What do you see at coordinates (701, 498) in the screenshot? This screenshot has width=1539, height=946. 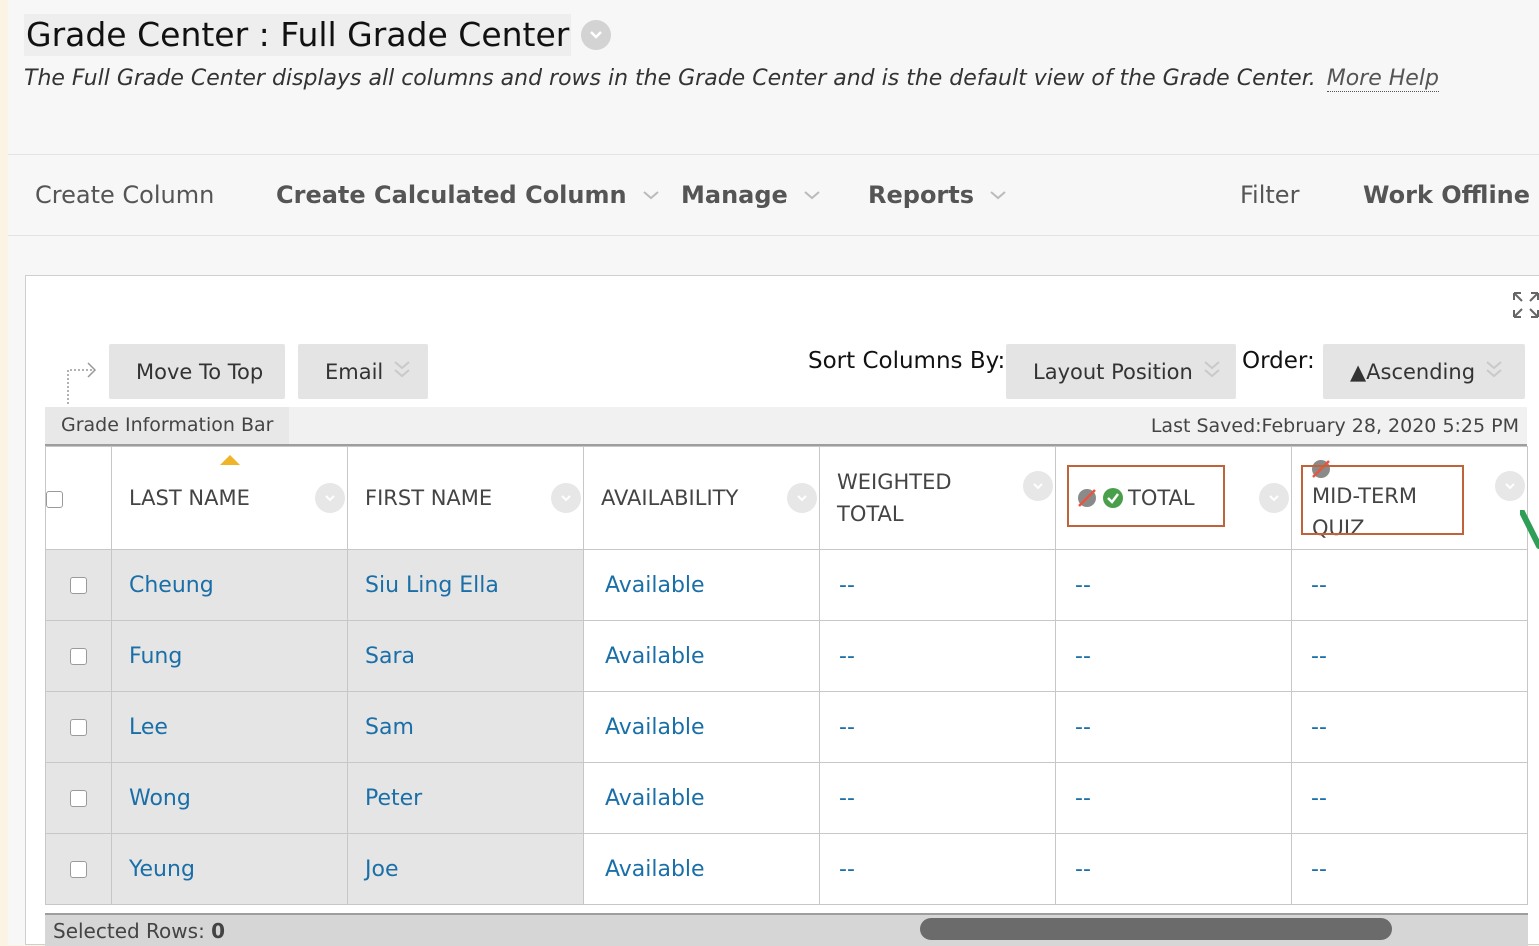 I see `column-header-availability: AVAILABILITY` at bounding box center [701, 498].